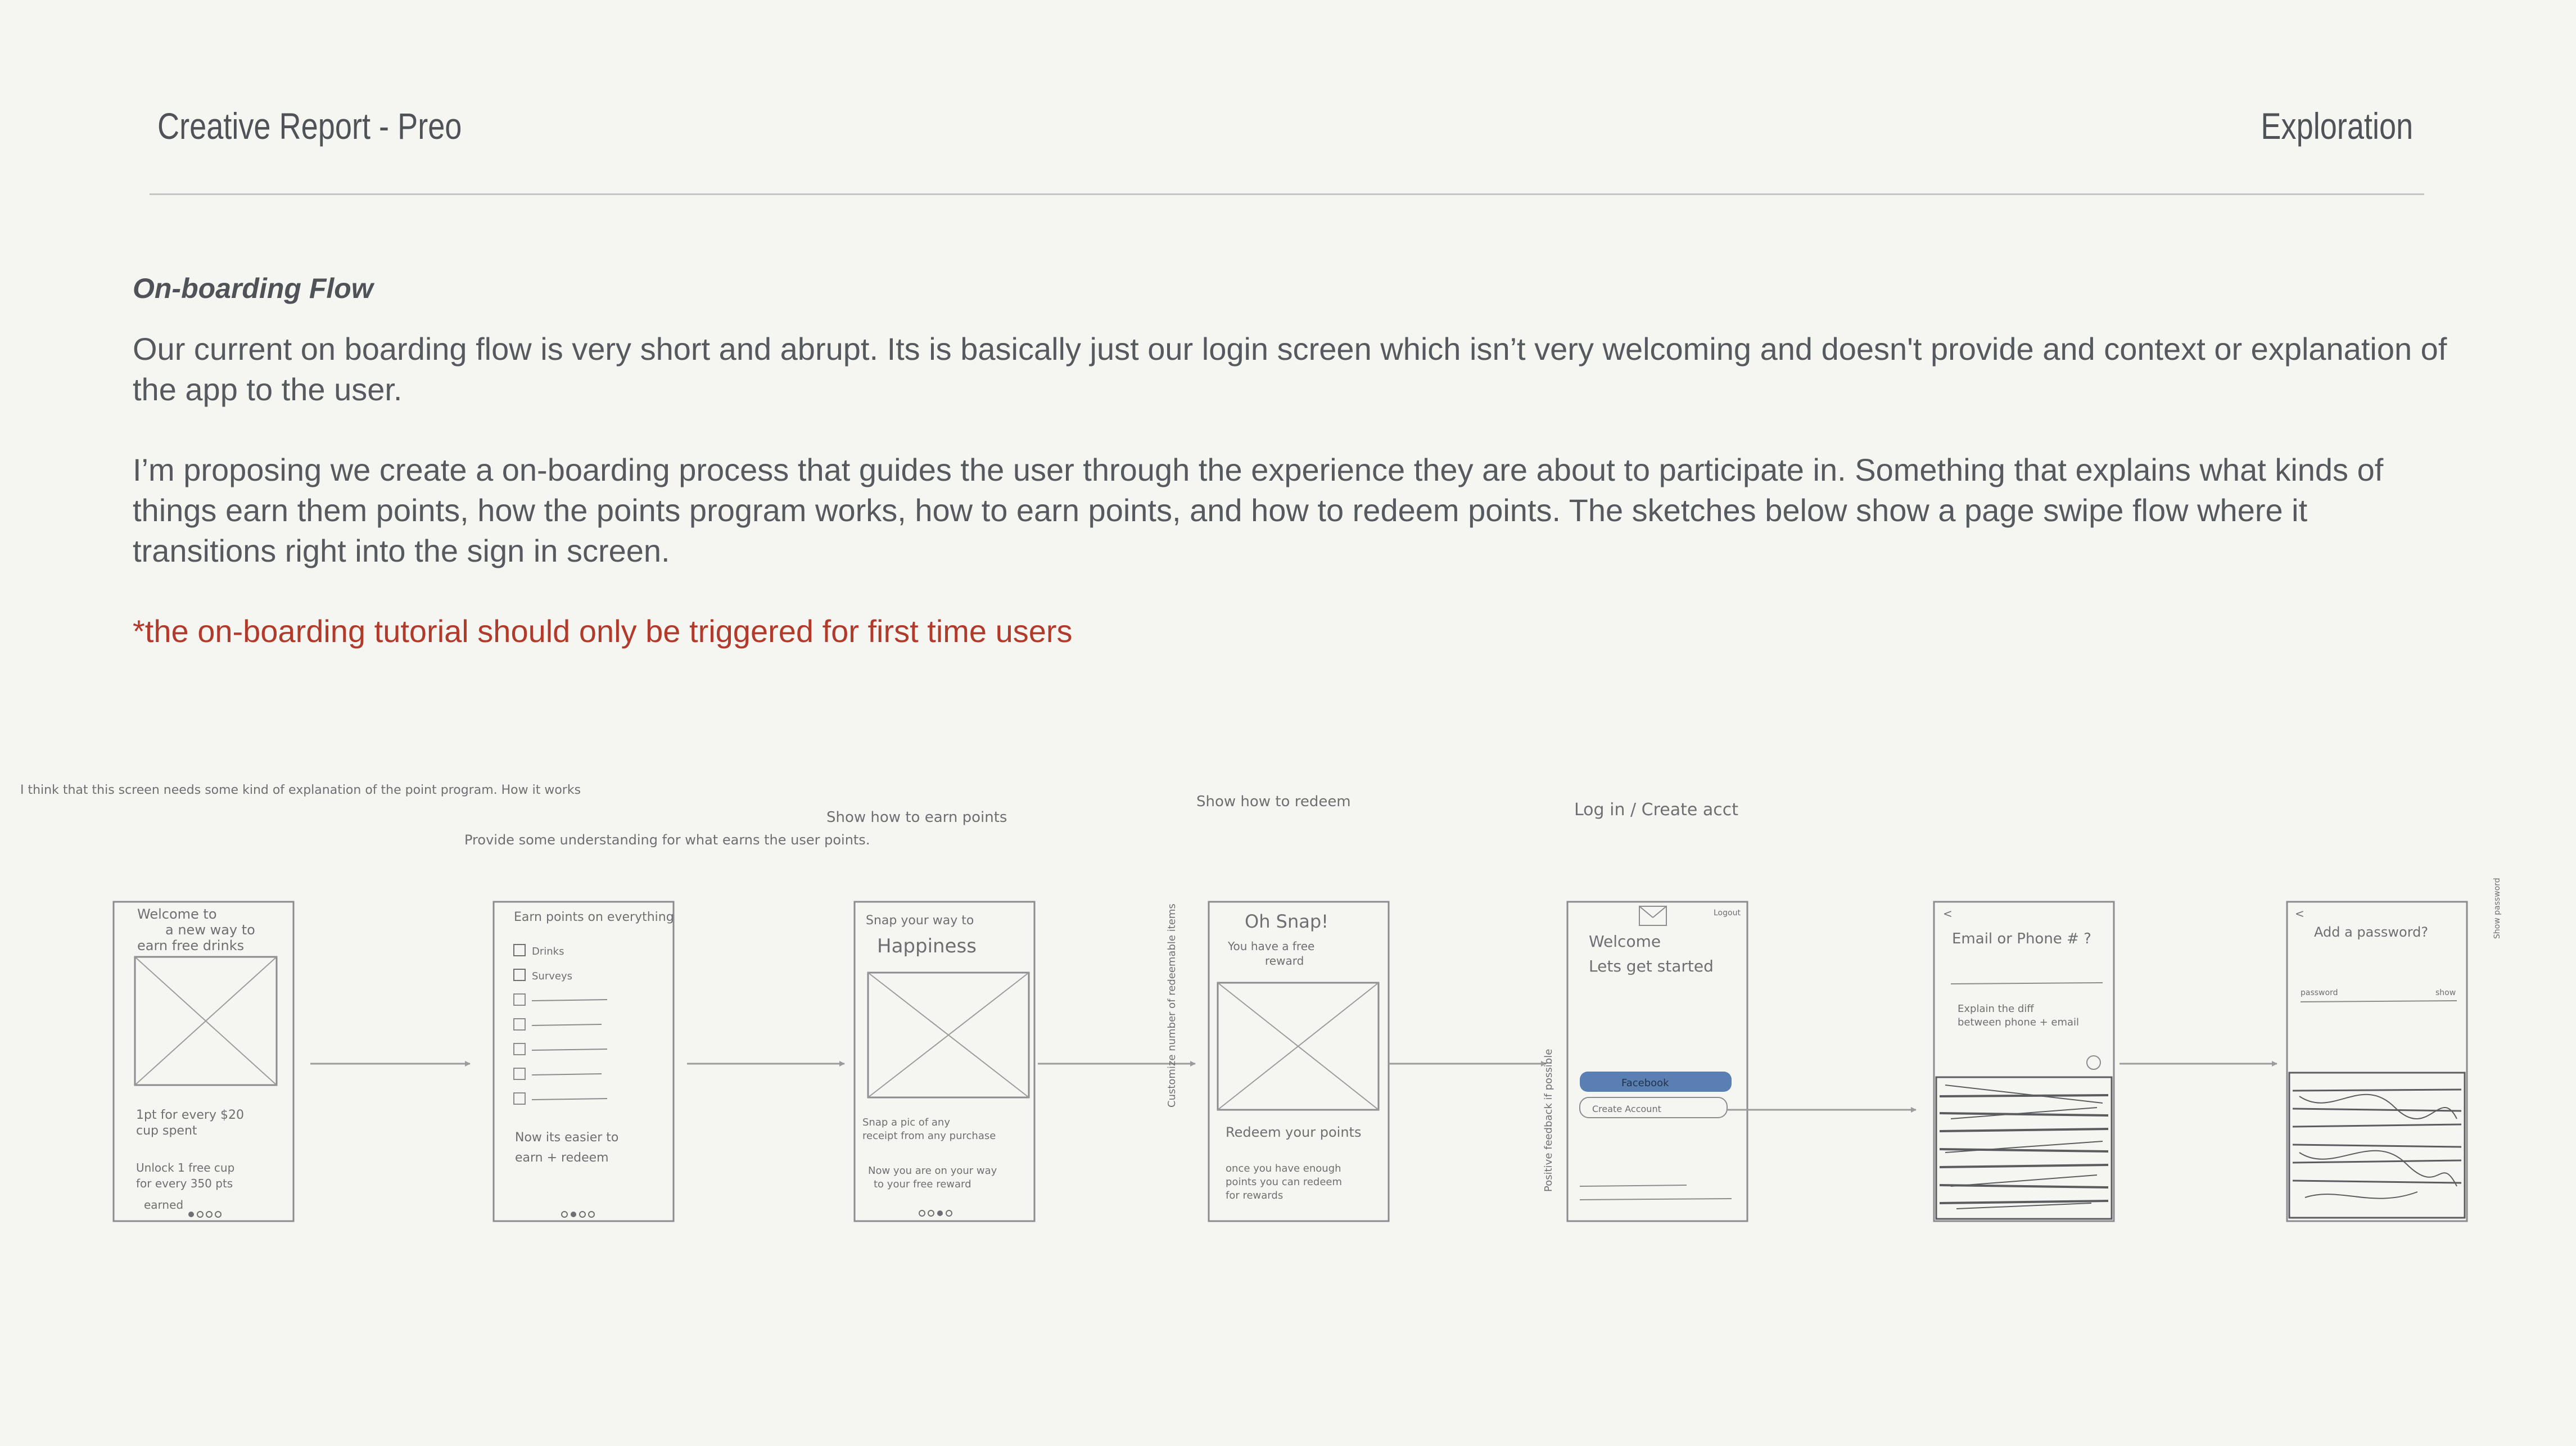 Image resolution: width=2576 pixels, height=1446 pixels. I want to click on screen-text: Unlock 1 free cup, so click(185, 1167).